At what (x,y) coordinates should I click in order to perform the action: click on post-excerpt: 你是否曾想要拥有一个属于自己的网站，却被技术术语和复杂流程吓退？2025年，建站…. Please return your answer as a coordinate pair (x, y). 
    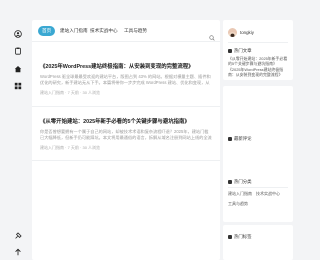
    Looking at the image, I should click on (126, 134).